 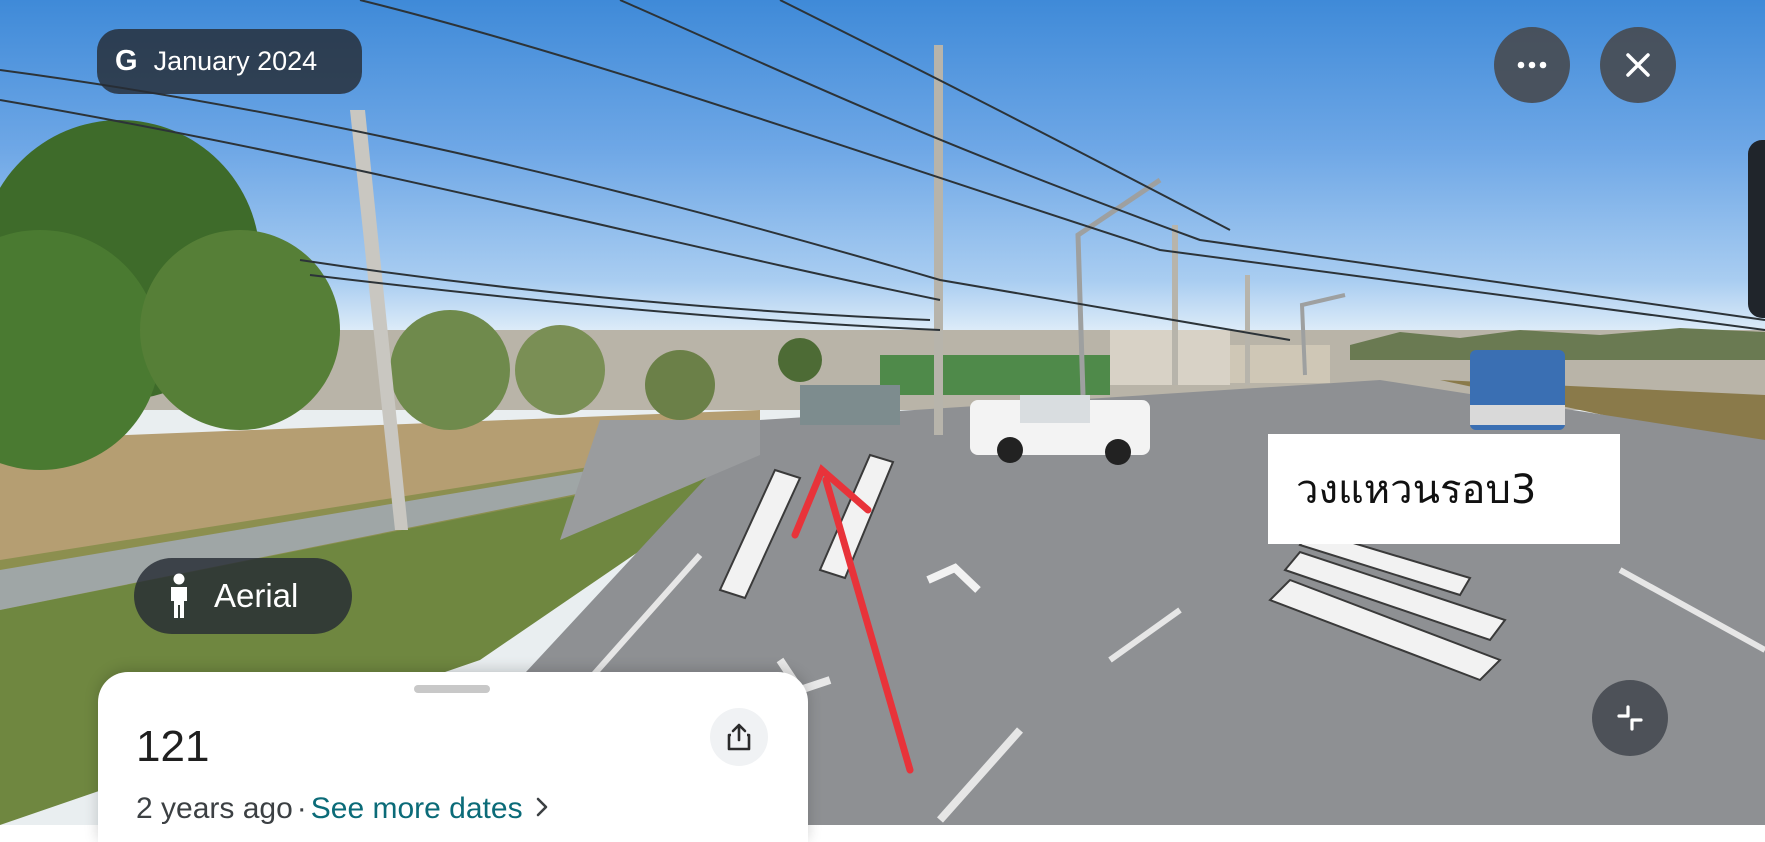 I want to click on side-panel-handle, so click(x=1756, y=229).